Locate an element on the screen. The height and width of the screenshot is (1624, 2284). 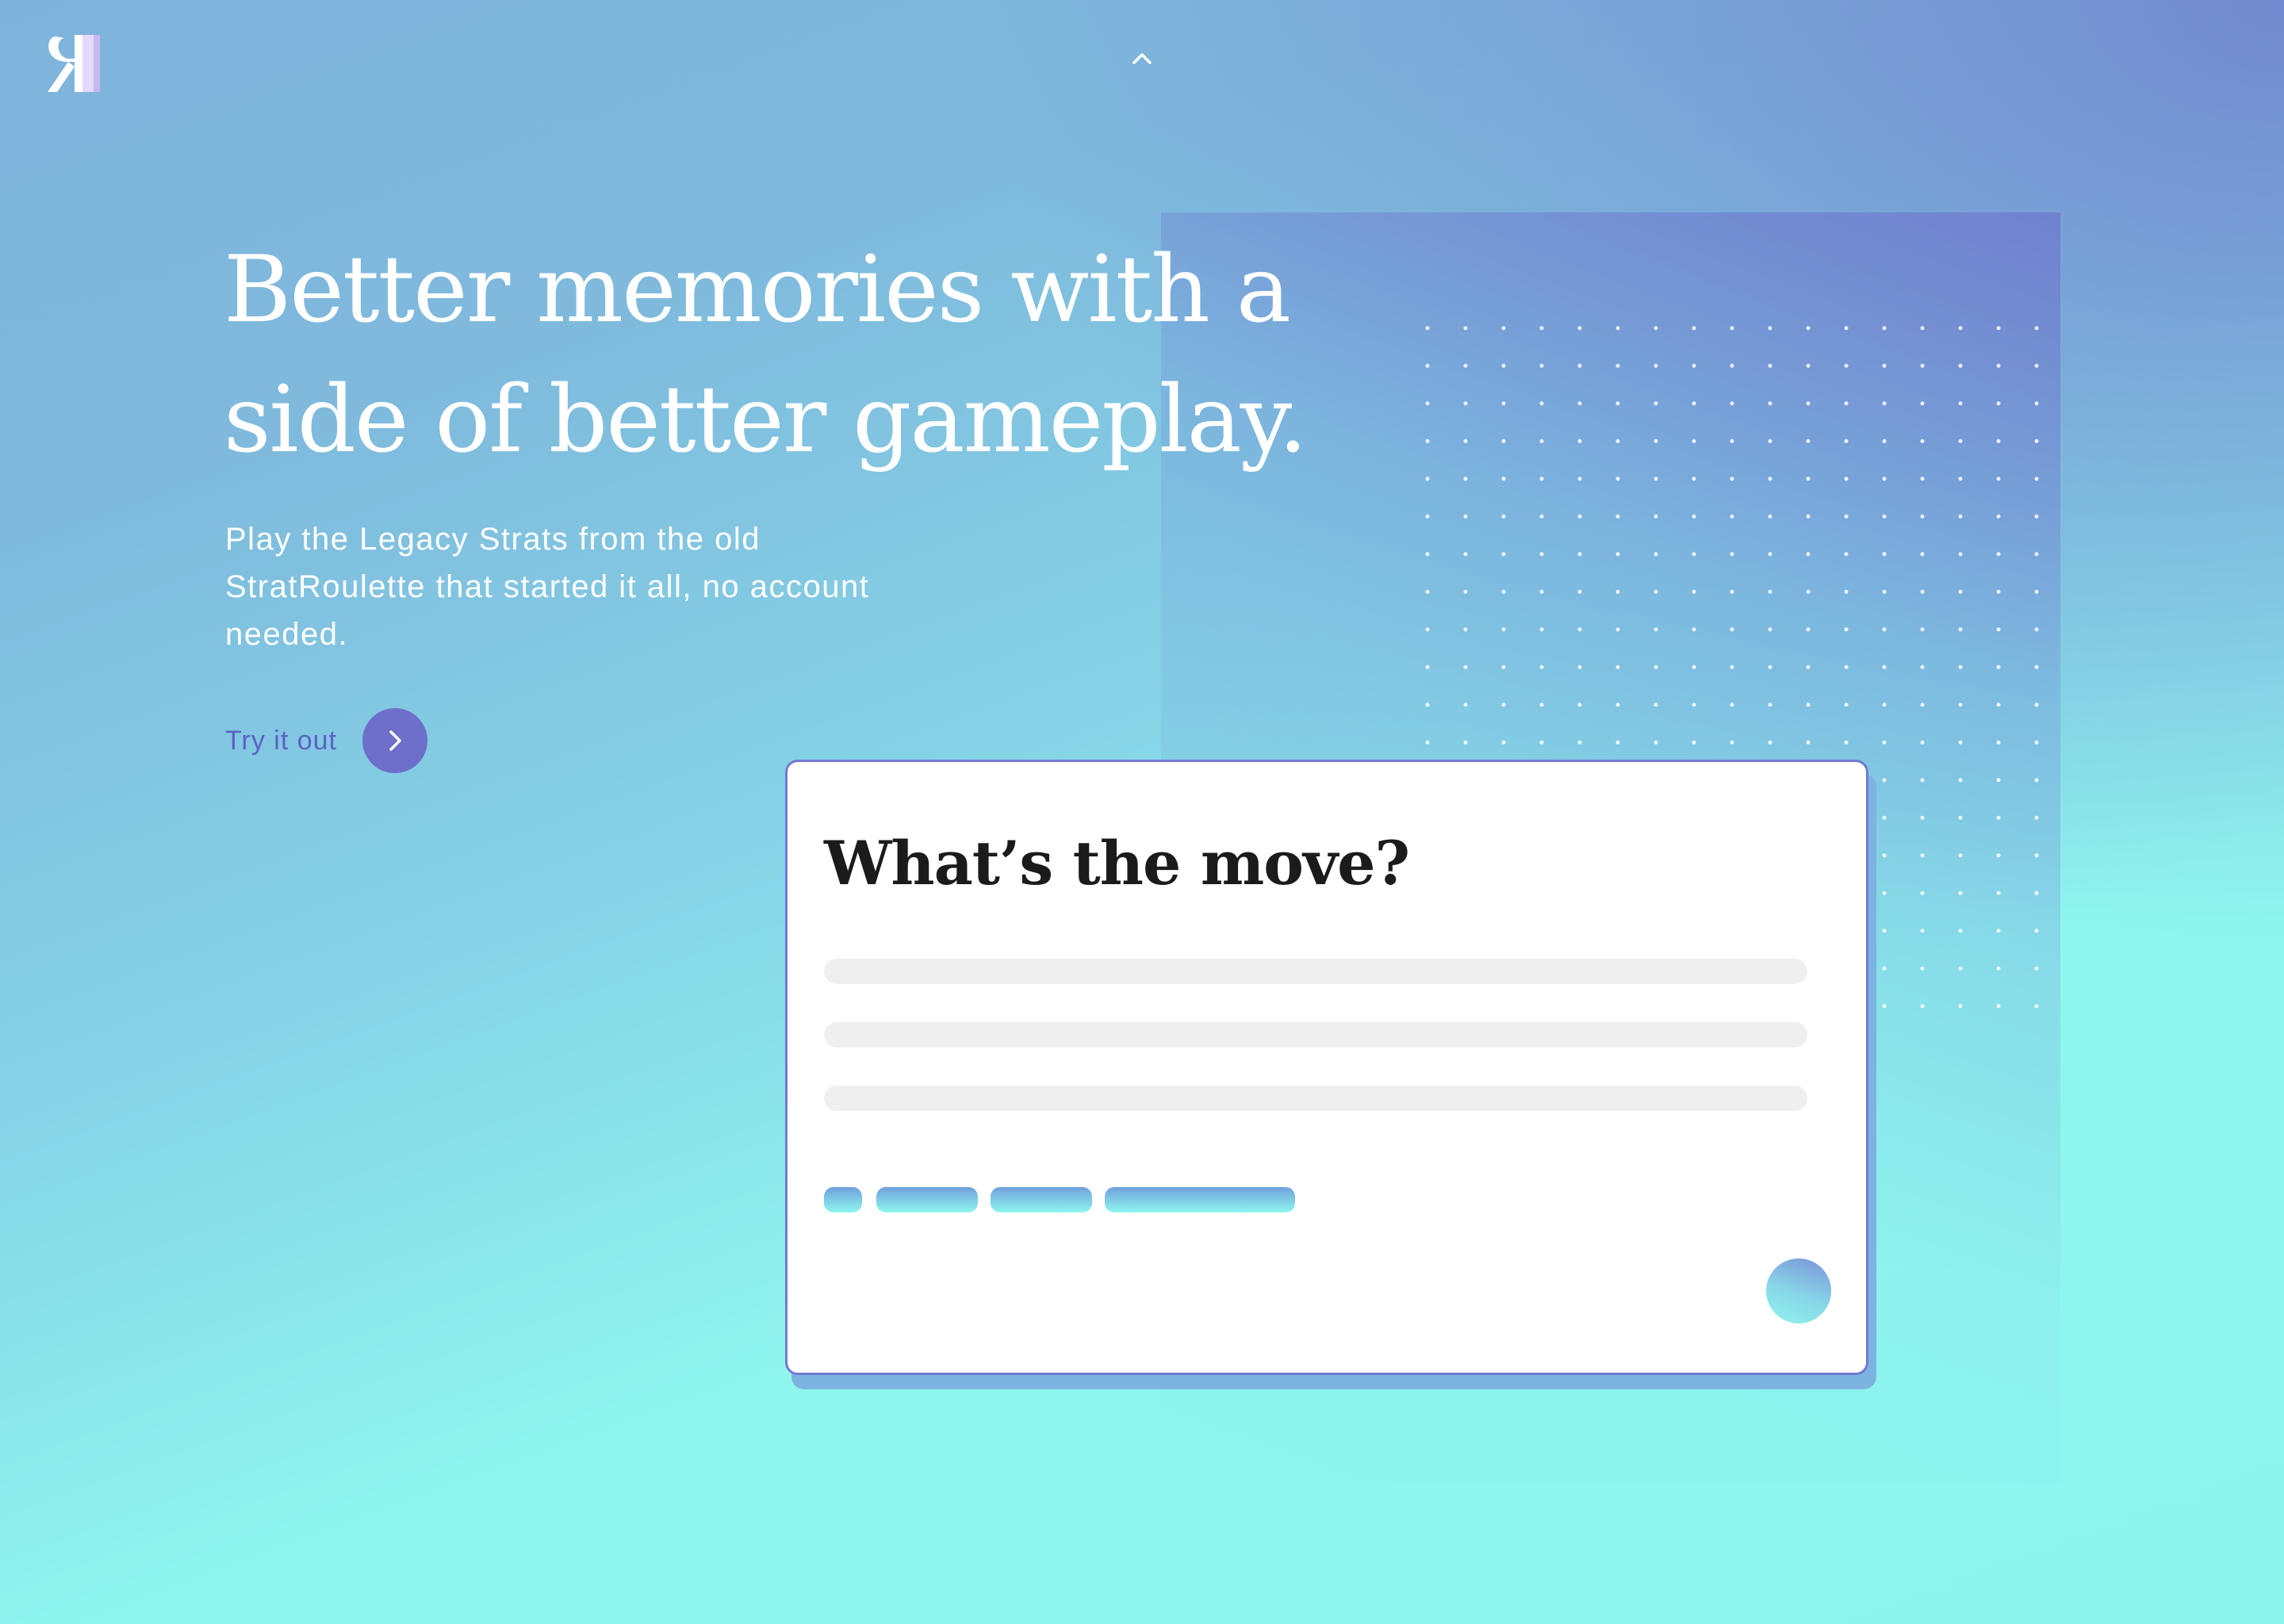
chevron-up-icon is located at coordinates (1142, 58).